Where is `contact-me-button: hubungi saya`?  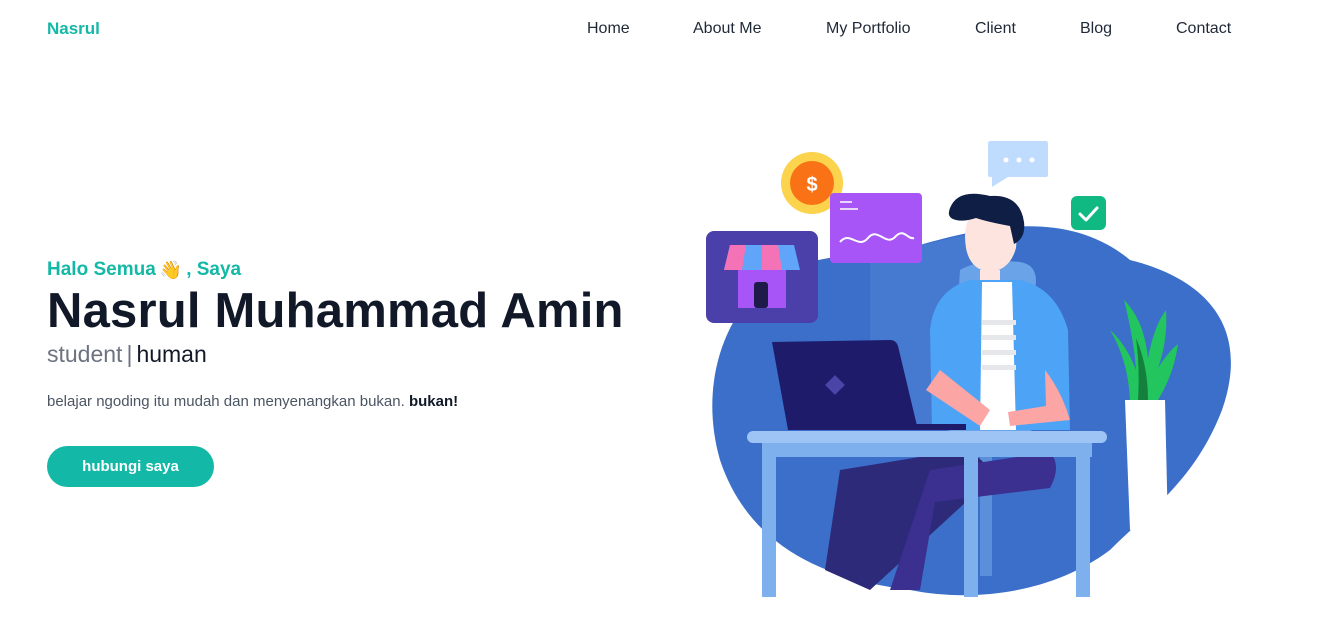 contact-me-button: hubungi saya is located at coordinates (130, 466).